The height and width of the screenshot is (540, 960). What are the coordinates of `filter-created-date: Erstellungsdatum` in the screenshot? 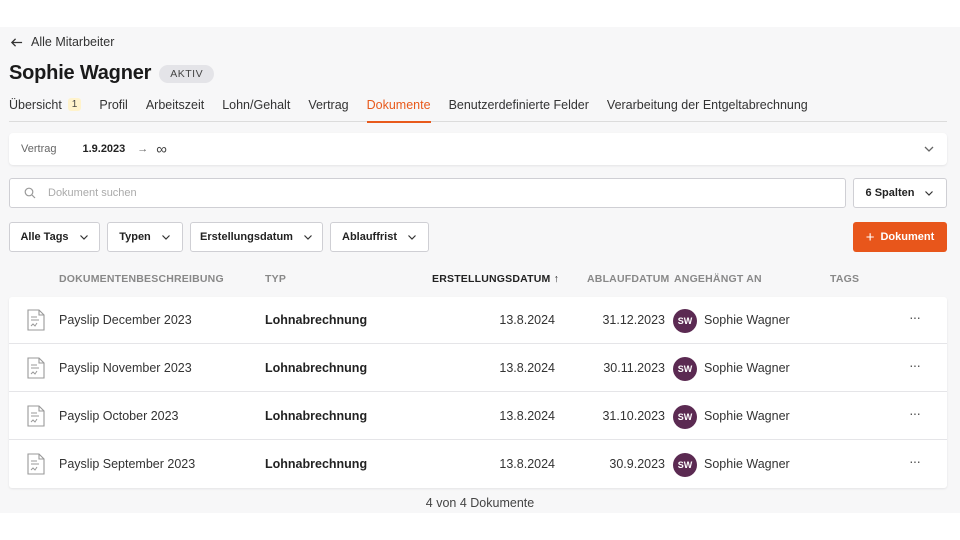 It's located at (256, 237).